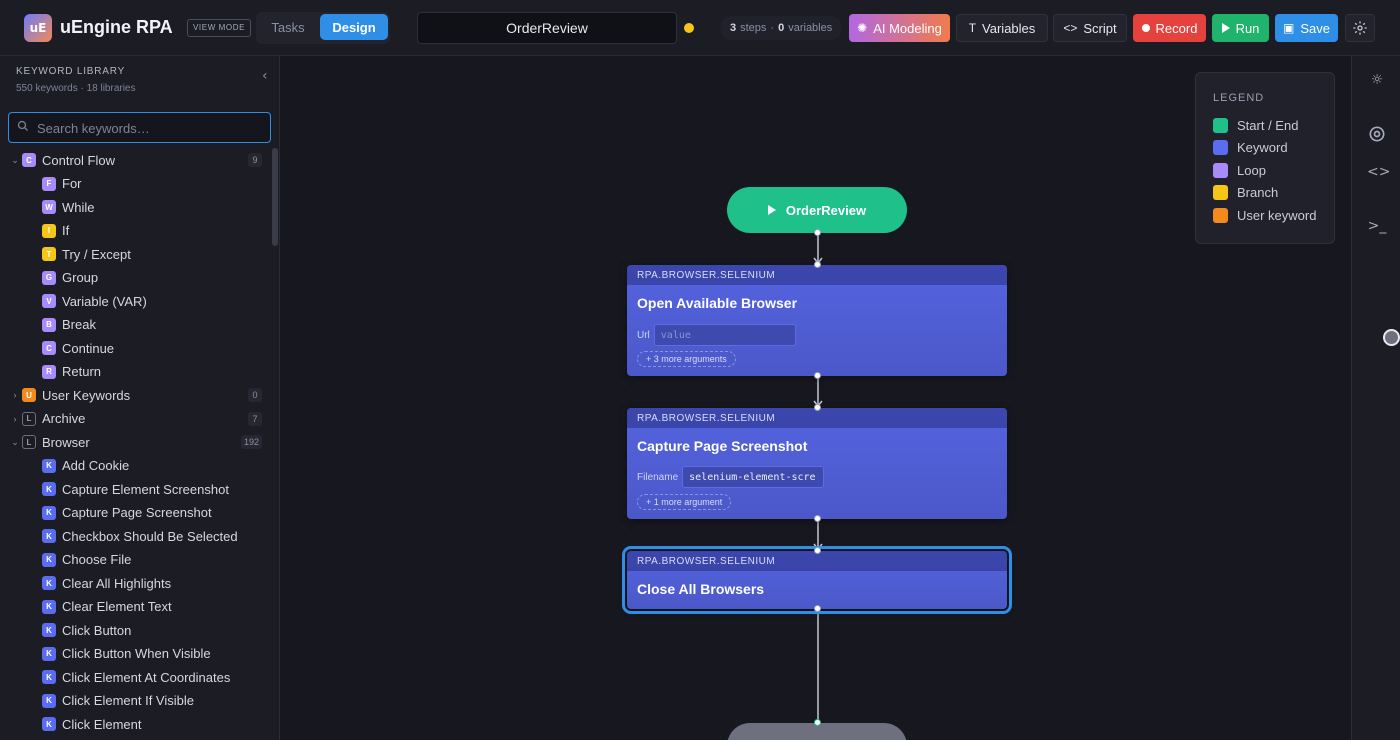  What do you see at coordinates (1378, 174) in the screenshot?
I see `code-icon: <>` at bounding box center [1378, 174].